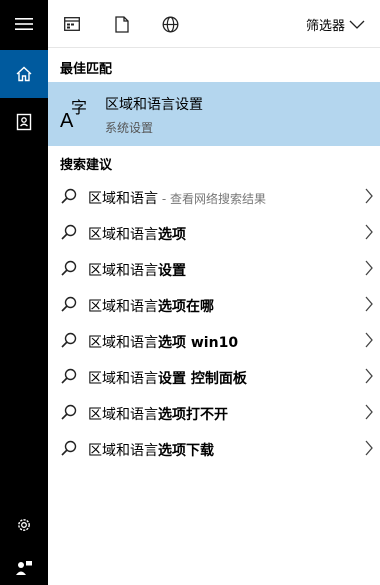  I want to click on suggestion-row: 区域和语言选项下载, so click(214, 448).